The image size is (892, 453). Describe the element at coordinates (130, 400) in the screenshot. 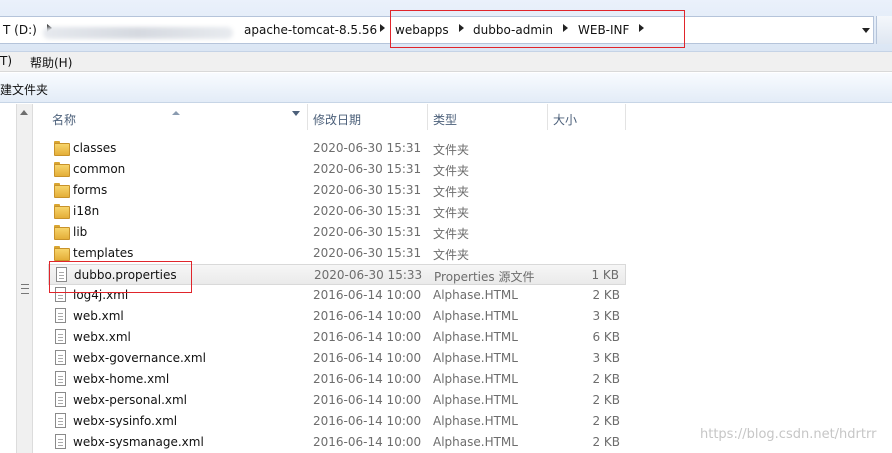

I see `file-name: webx-personal.xml` at that location.